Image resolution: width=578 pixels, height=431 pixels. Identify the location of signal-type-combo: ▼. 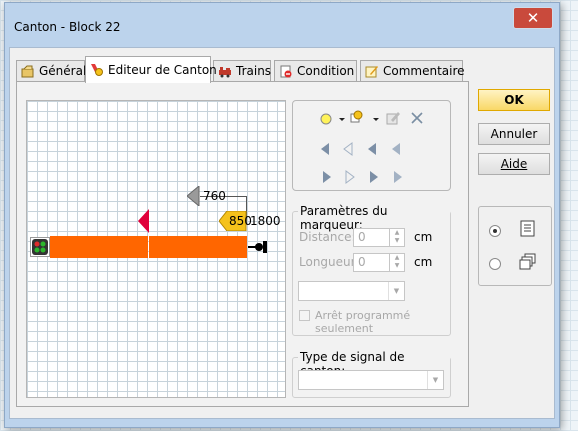
(371, 380).